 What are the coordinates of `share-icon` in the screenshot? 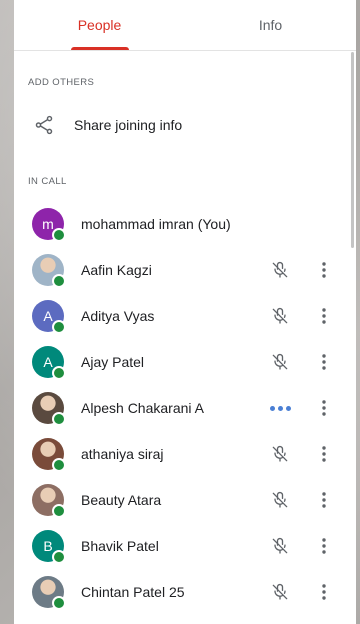 It's located at (44, 125).